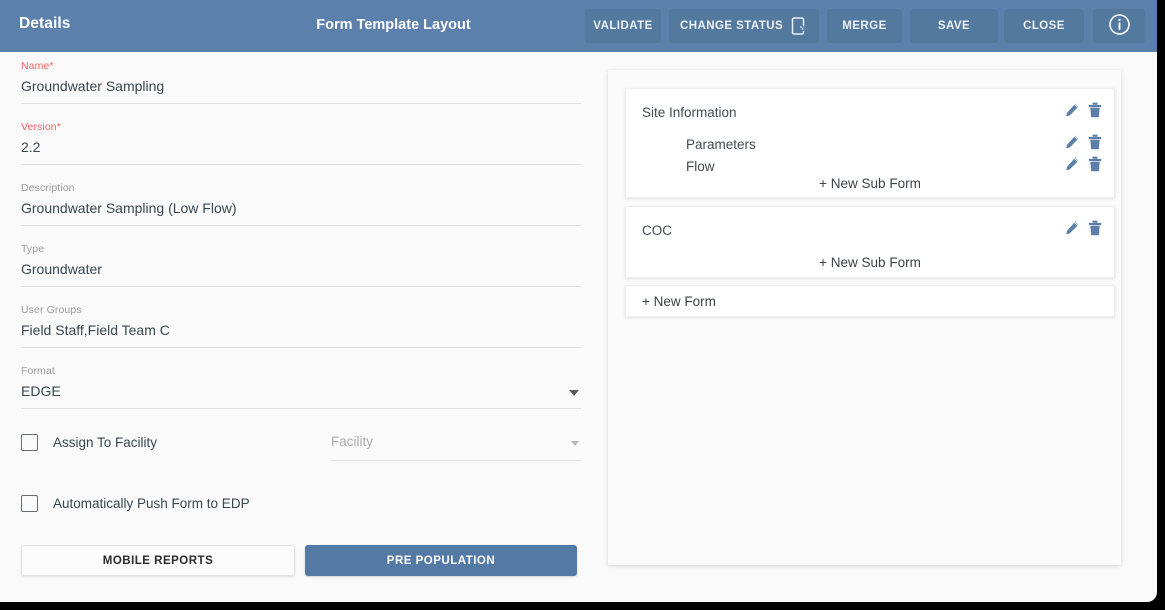 The image size is (1165, 610). I want to click on field-name: Name* Groundwater Sampling, so click(301, 82).